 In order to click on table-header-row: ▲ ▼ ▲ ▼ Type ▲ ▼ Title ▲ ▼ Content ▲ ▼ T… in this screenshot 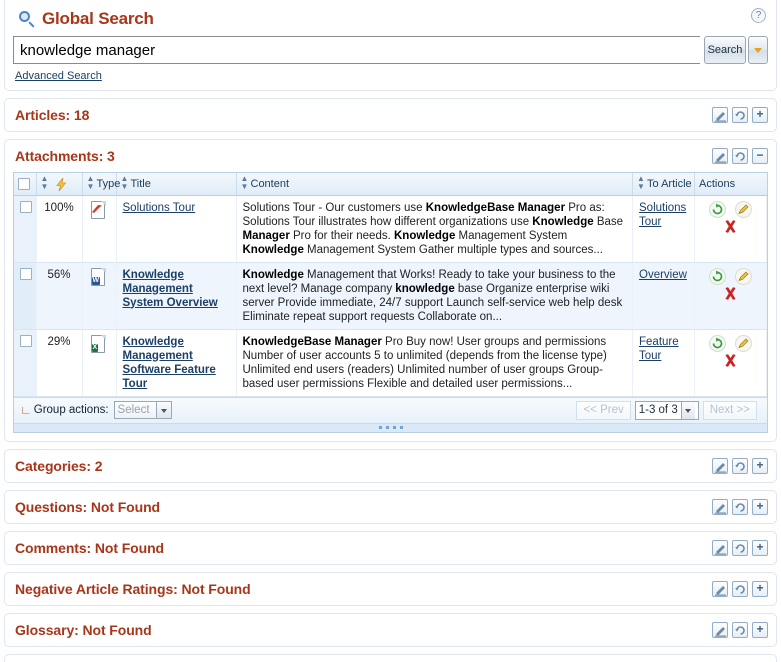, I will do `click(390, 184)`.